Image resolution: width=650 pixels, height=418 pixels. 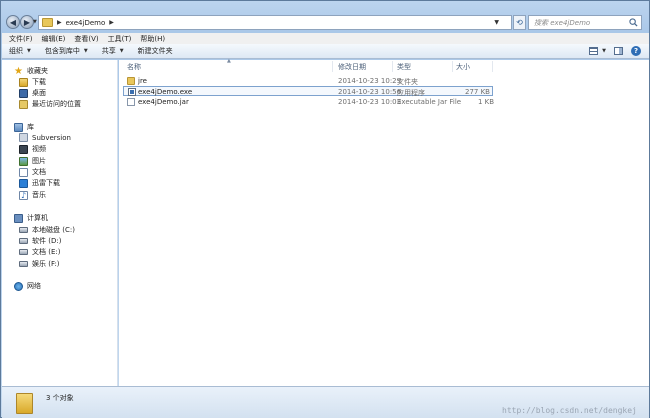 What do you see at coordinates (486, 102) in the screenshot?
I see `file-size: 1 KB` at bounding box center [486, 102].